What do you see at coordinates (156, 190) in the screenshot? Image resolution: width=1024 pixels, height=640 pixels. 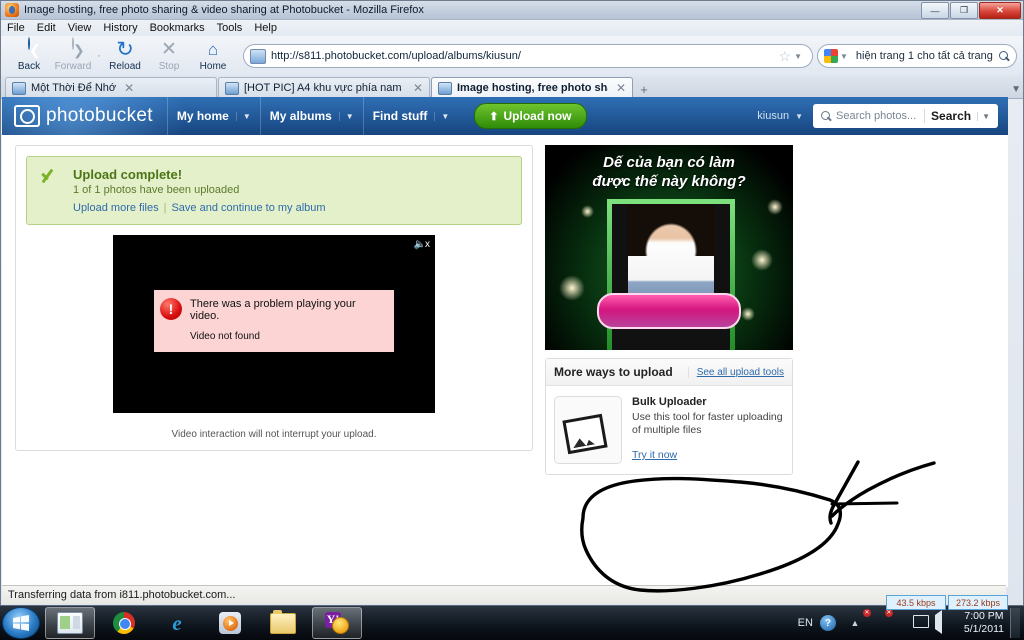 I see `alert-subtitle: 1 of 1 photos have been uploaded` at bounding box center [156, 190].